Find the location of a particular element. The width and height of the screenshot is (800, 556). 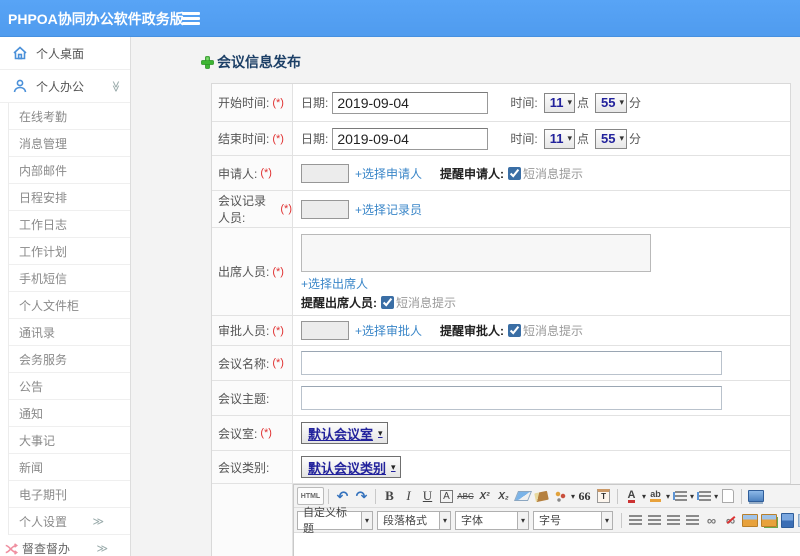

align-center-icon is located at coordinates (654, 520).